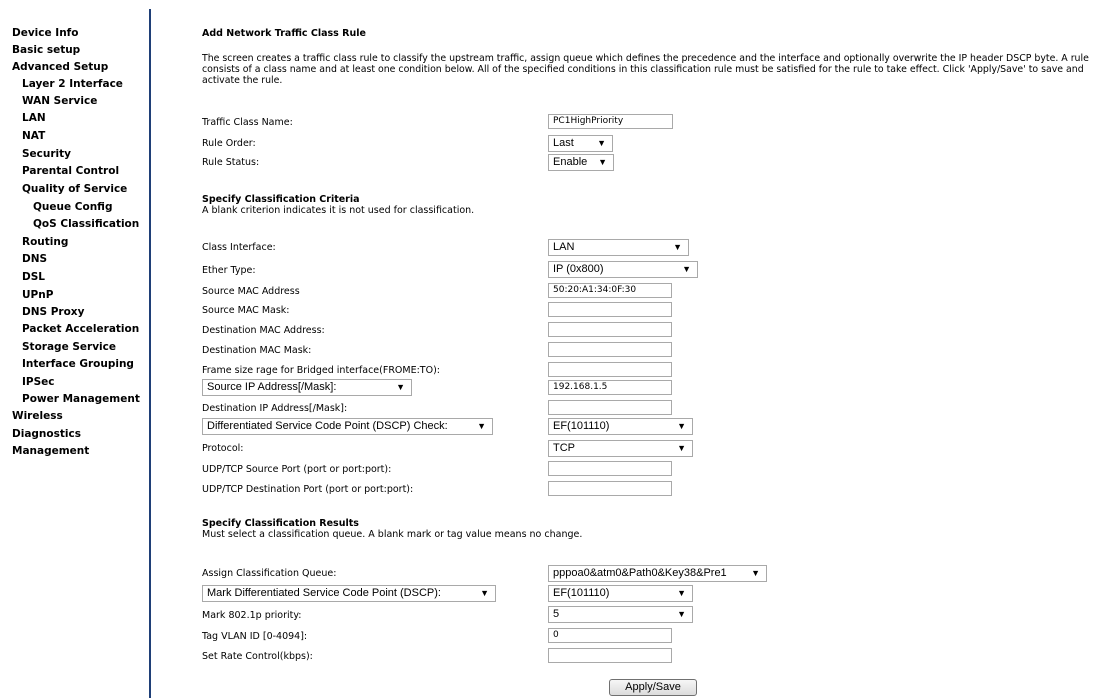 Image resolution: width=1095 pixels, height=698 pixels. Describe the element at coordinates (45, 242) in the screenshot. I see `sidebar-item-routing: Routing` at that location.